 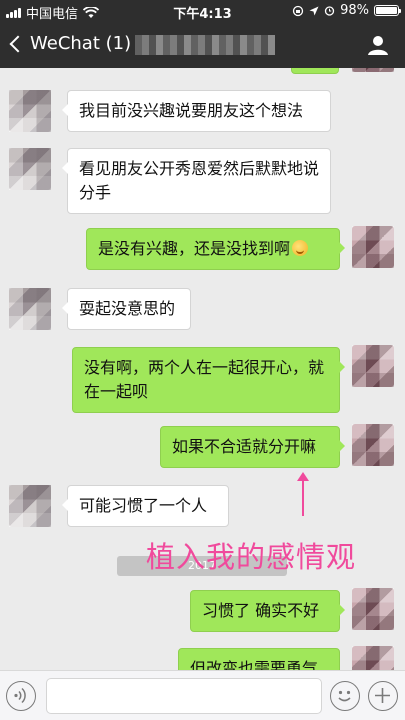 I want to click on message-text: 看见朋友公开秀恩爱然后默默地说分手, so click(x=199, y=180).